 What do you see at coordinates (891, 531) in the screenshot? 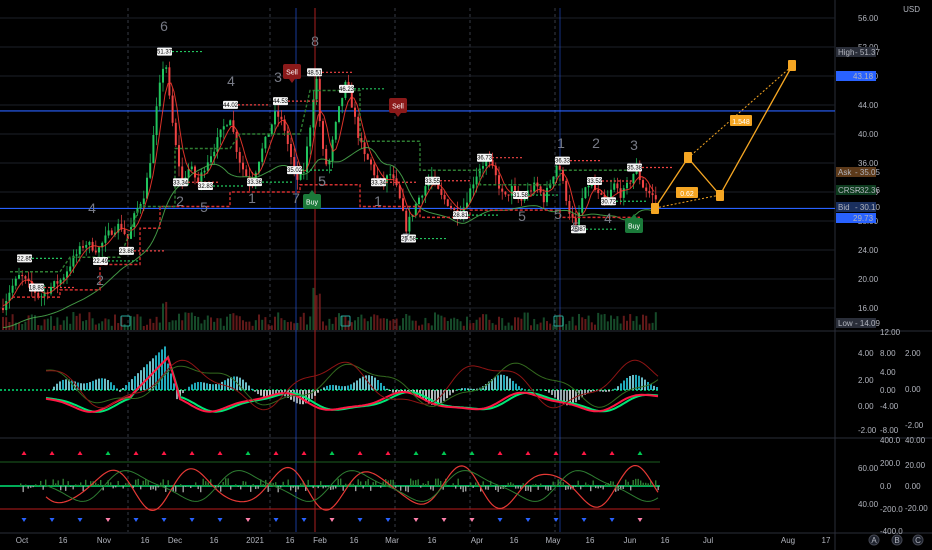
I see `osc2-tick: -400.0` at bounding box center [891, 531].